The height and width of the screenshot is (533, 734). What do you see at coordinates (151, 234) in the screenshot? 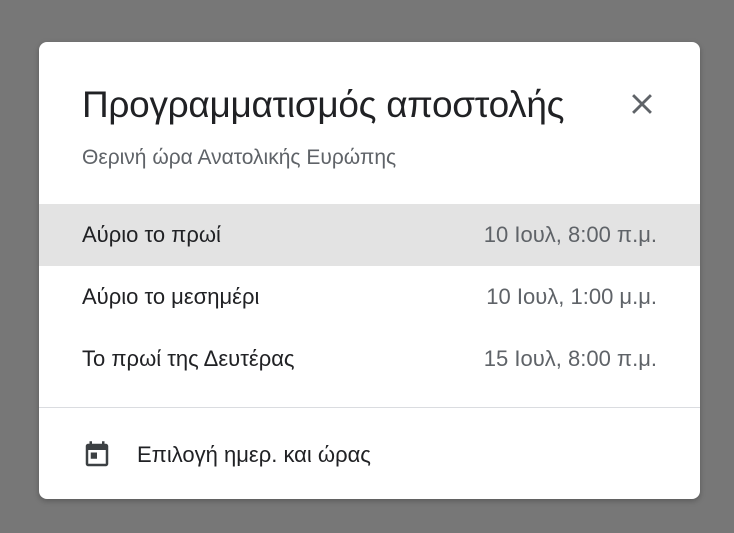
I see `option-label: Αύριο το πρωί` at bounding box center [151, 234].